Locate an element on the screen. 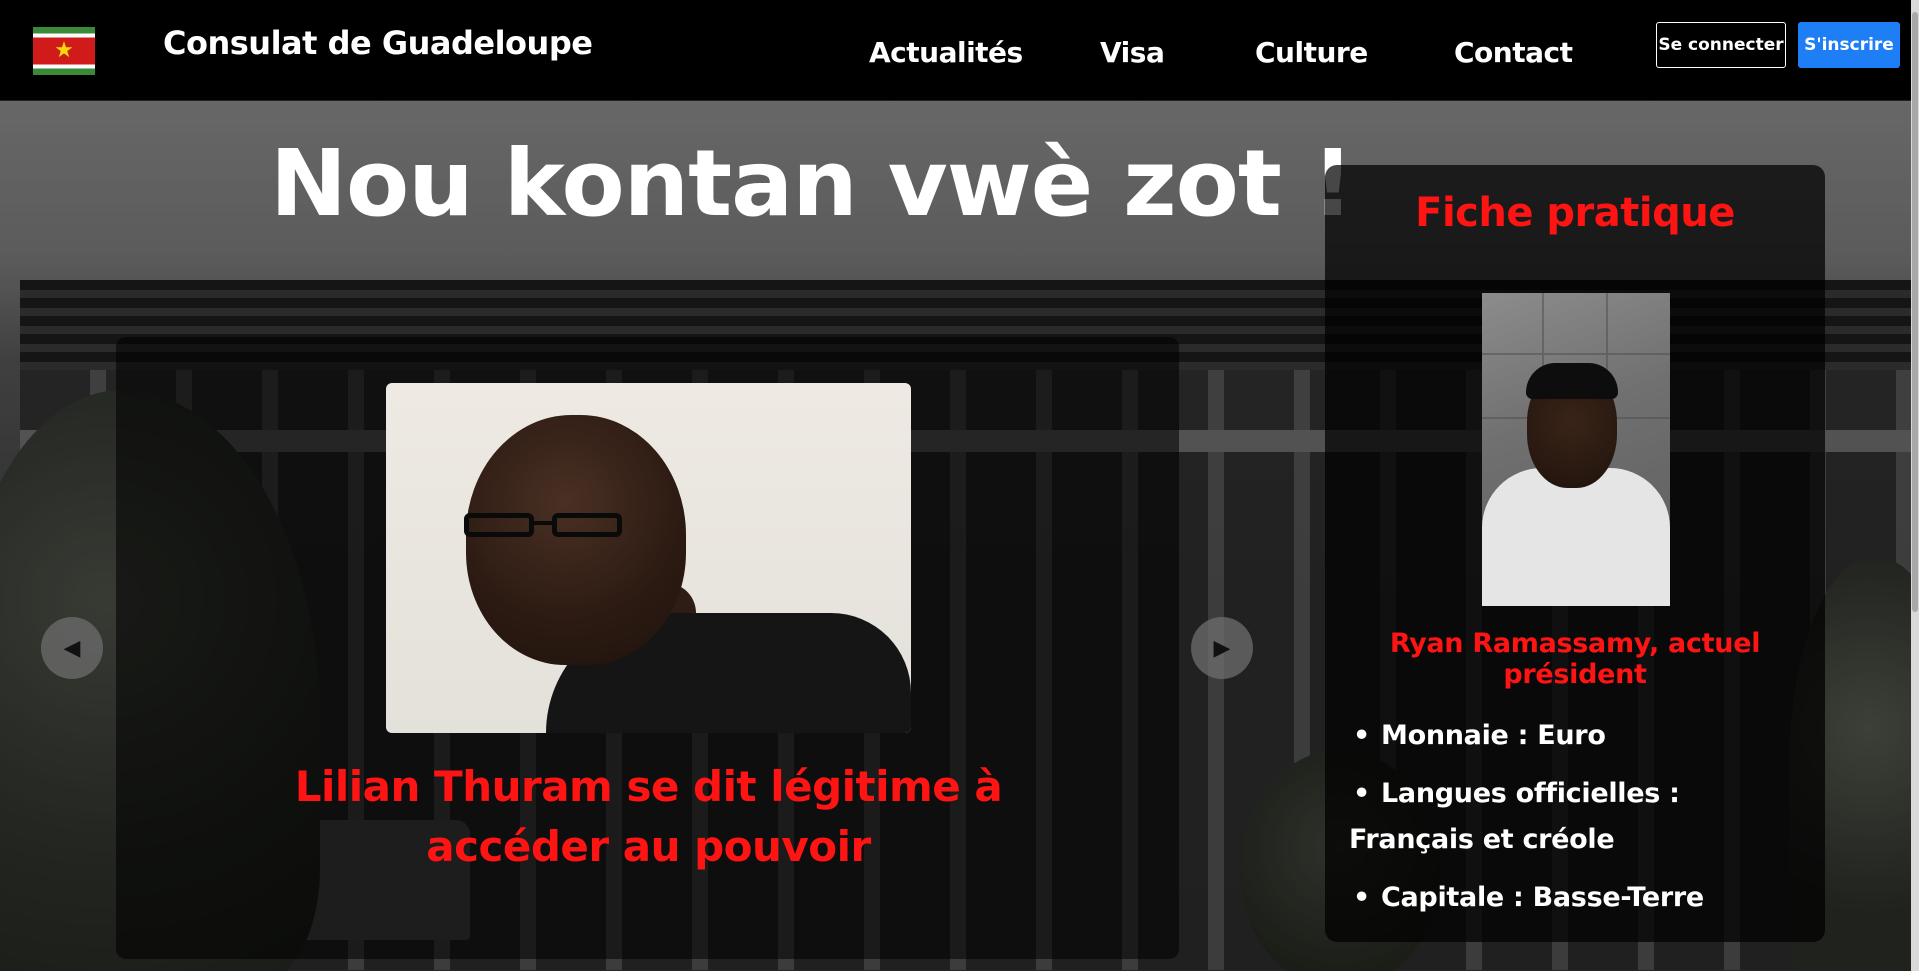  card-title: Fiche pratique is located at coordinates (1575, 213).